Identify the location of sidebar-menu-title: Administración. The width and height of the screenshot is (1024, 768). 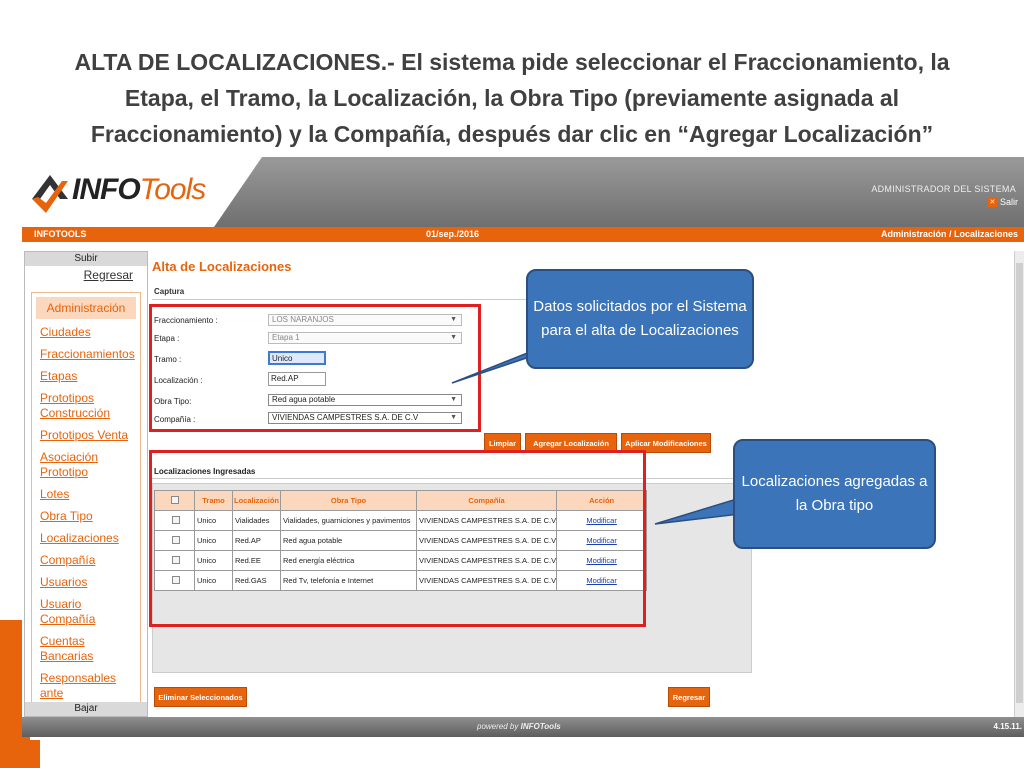
(86, 308).